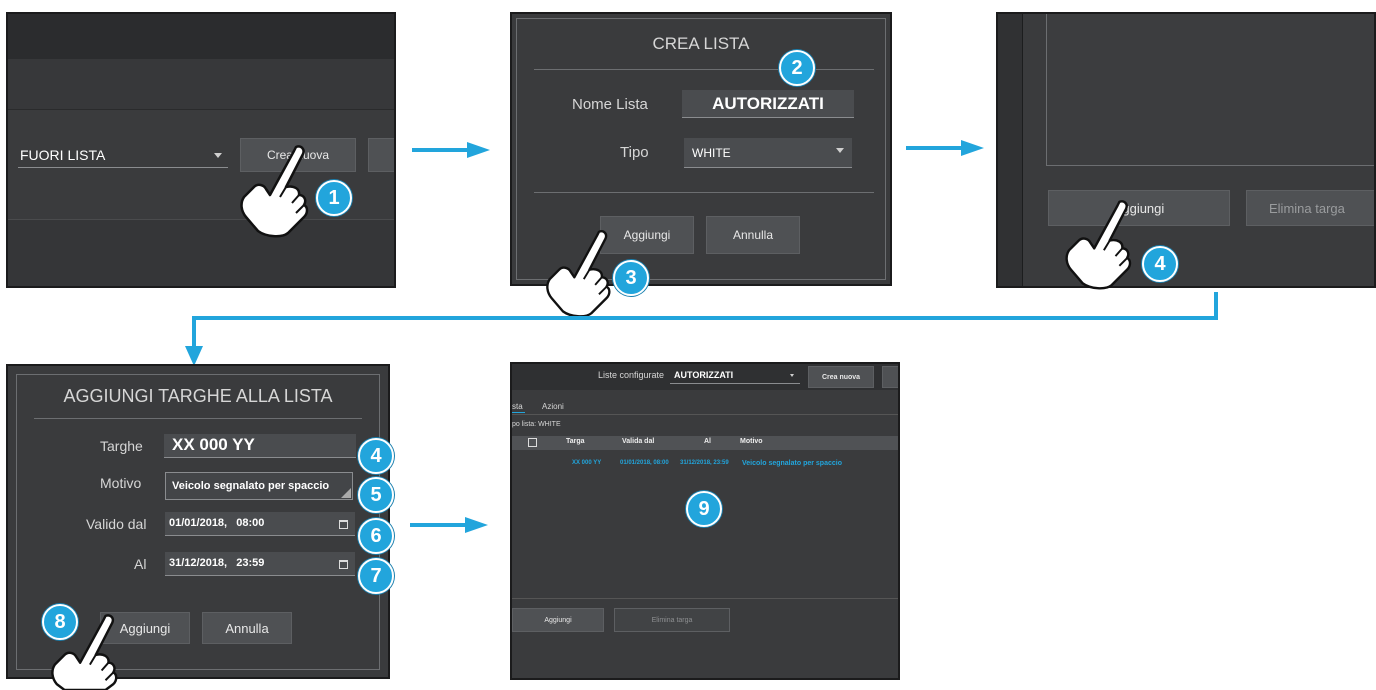 The image size is (1376, 690). I want to click on step-badge-1: 1, so click(334, 198).